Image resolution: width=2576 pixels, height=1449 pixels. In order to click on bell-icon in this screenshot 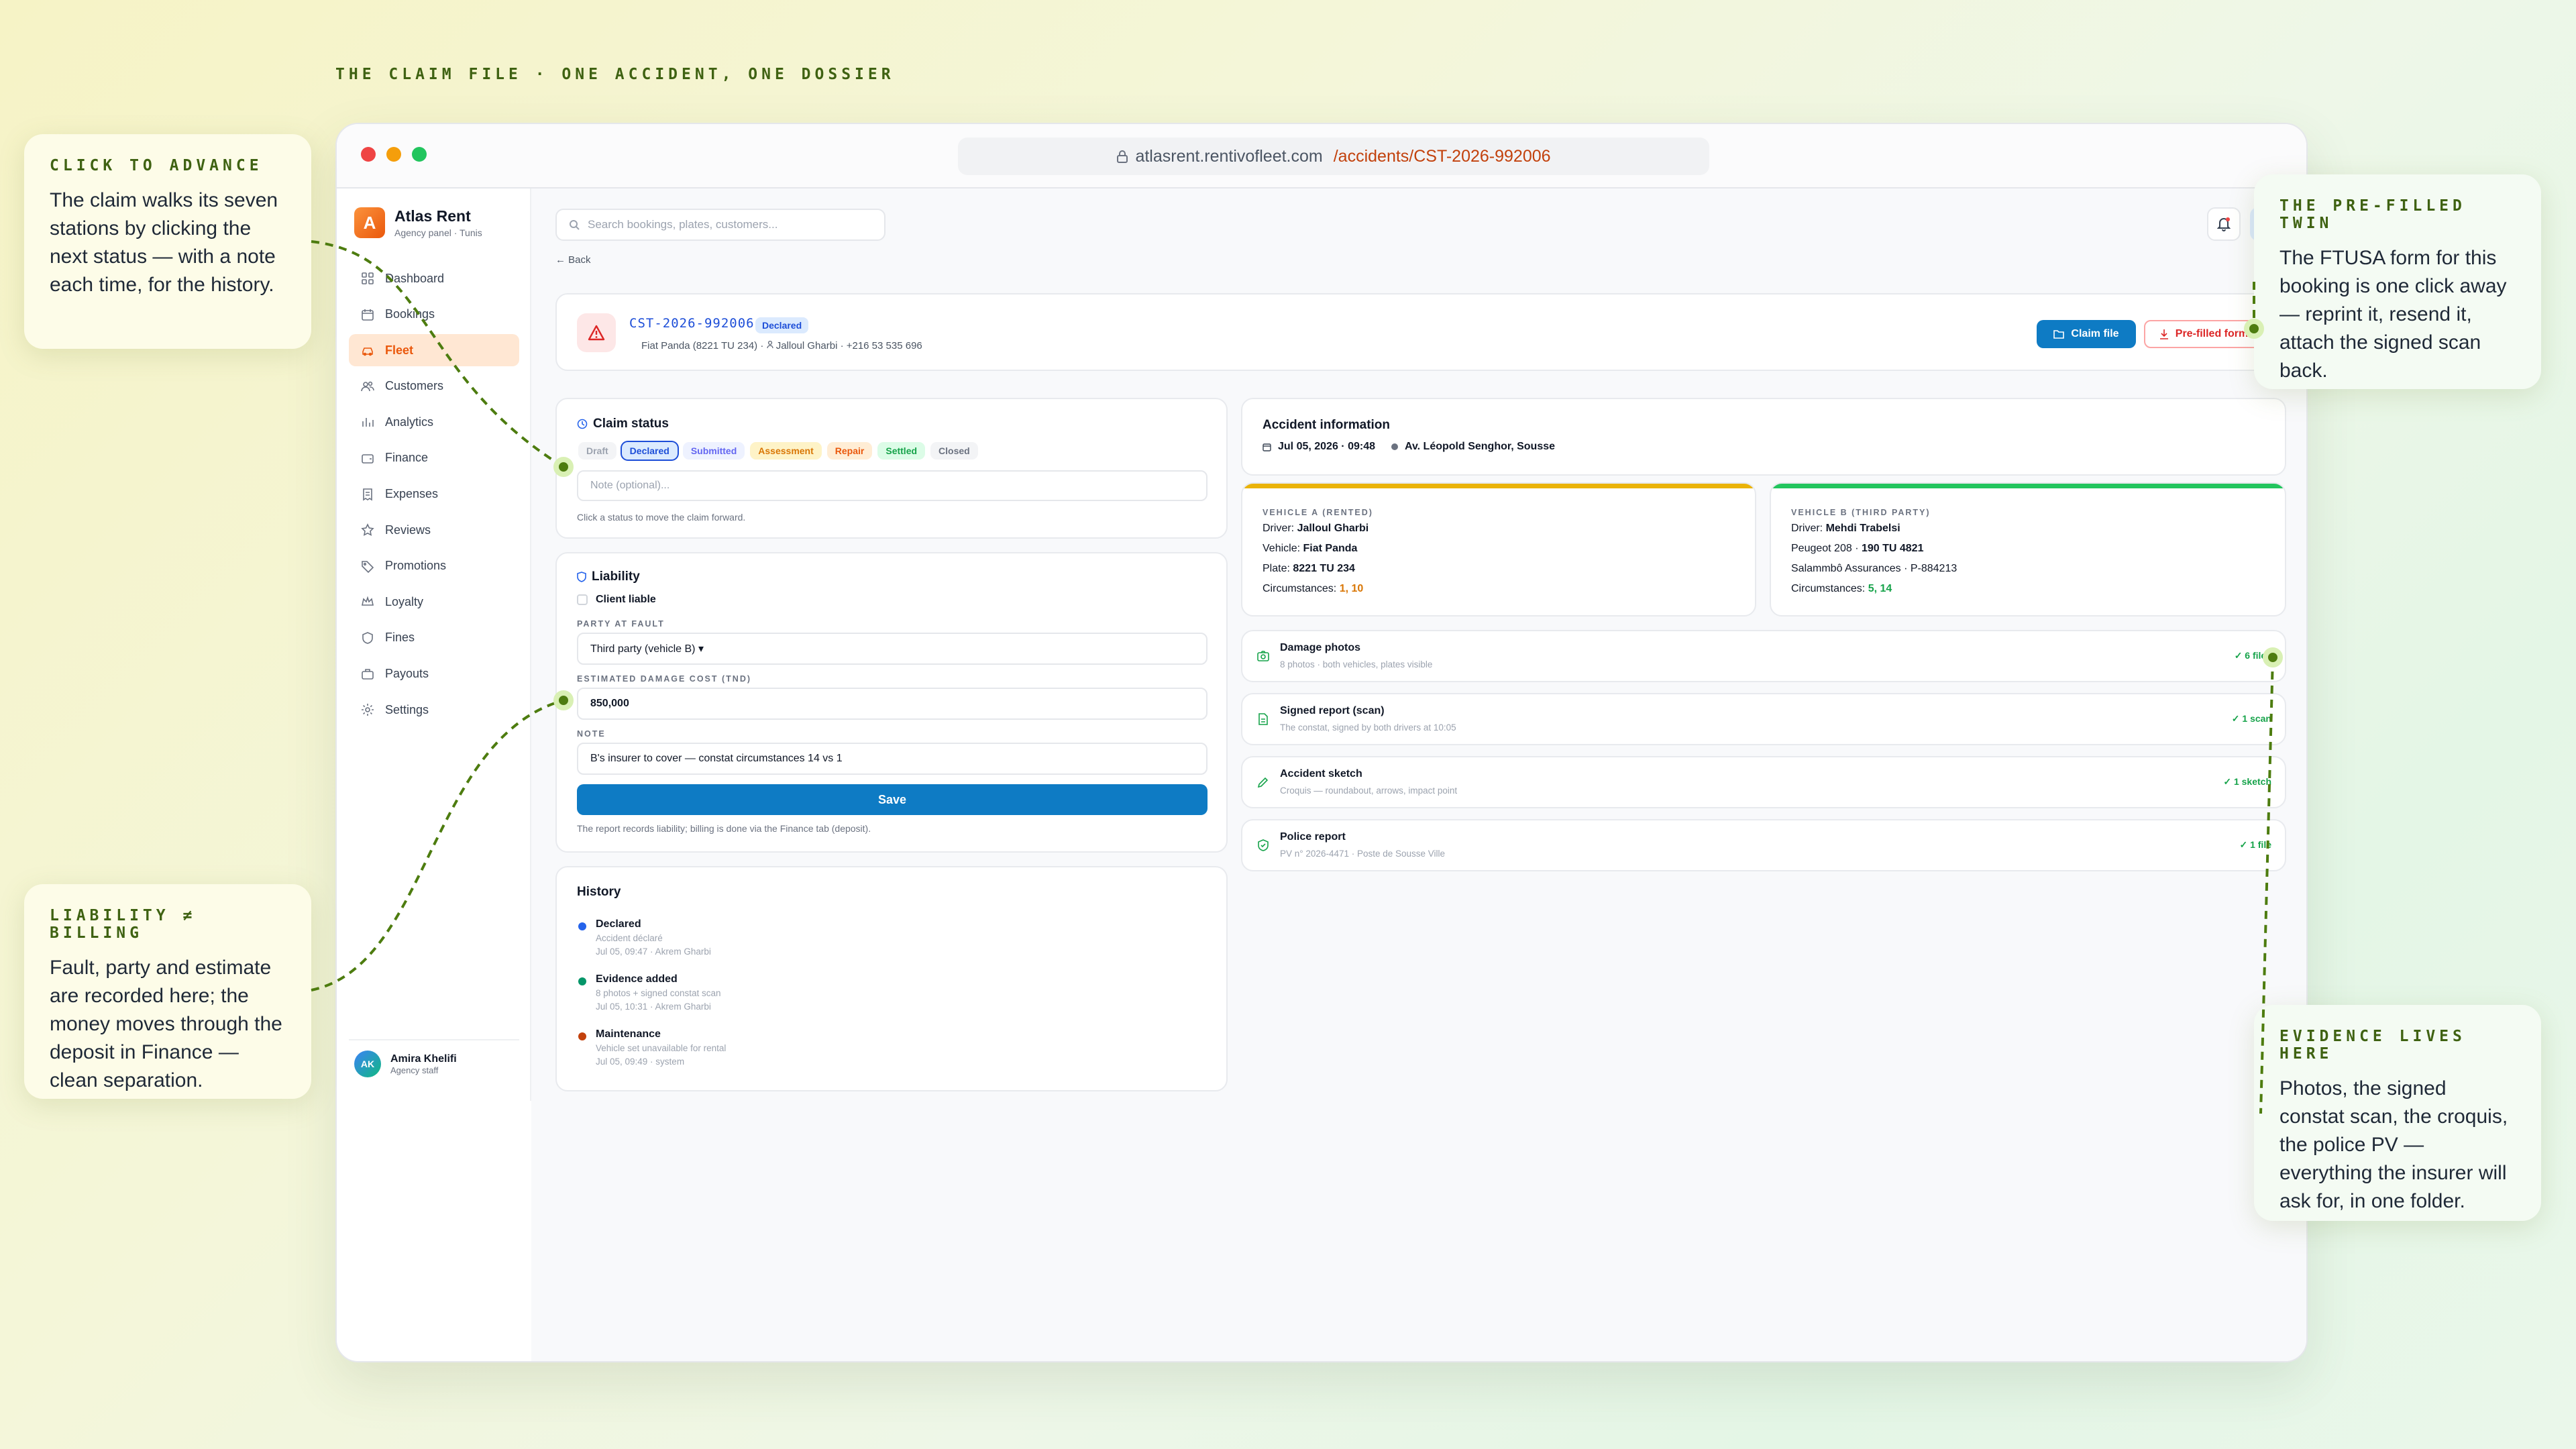, I will do `click(2224, 224)`.